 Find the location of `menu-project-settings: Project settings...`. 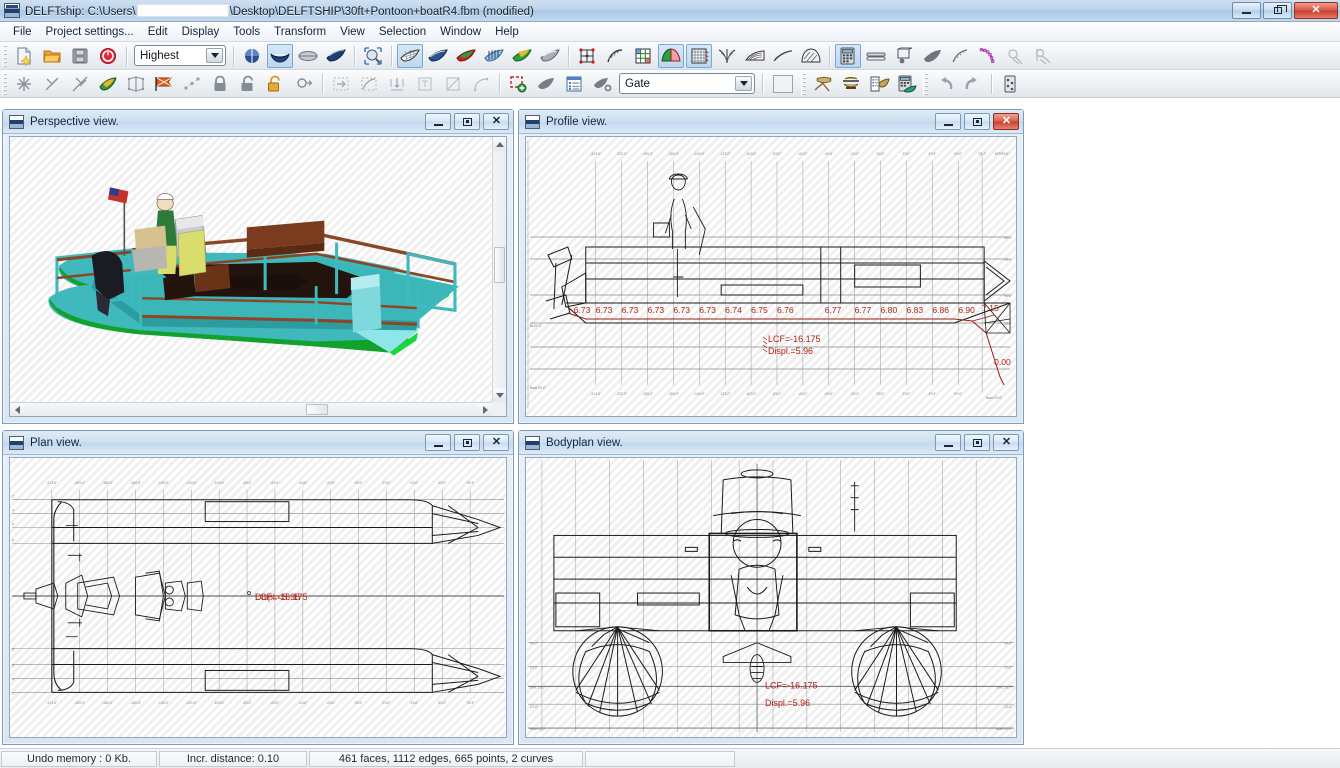

menu-project-settings: Project settings... is located at coordinates (90, 32).